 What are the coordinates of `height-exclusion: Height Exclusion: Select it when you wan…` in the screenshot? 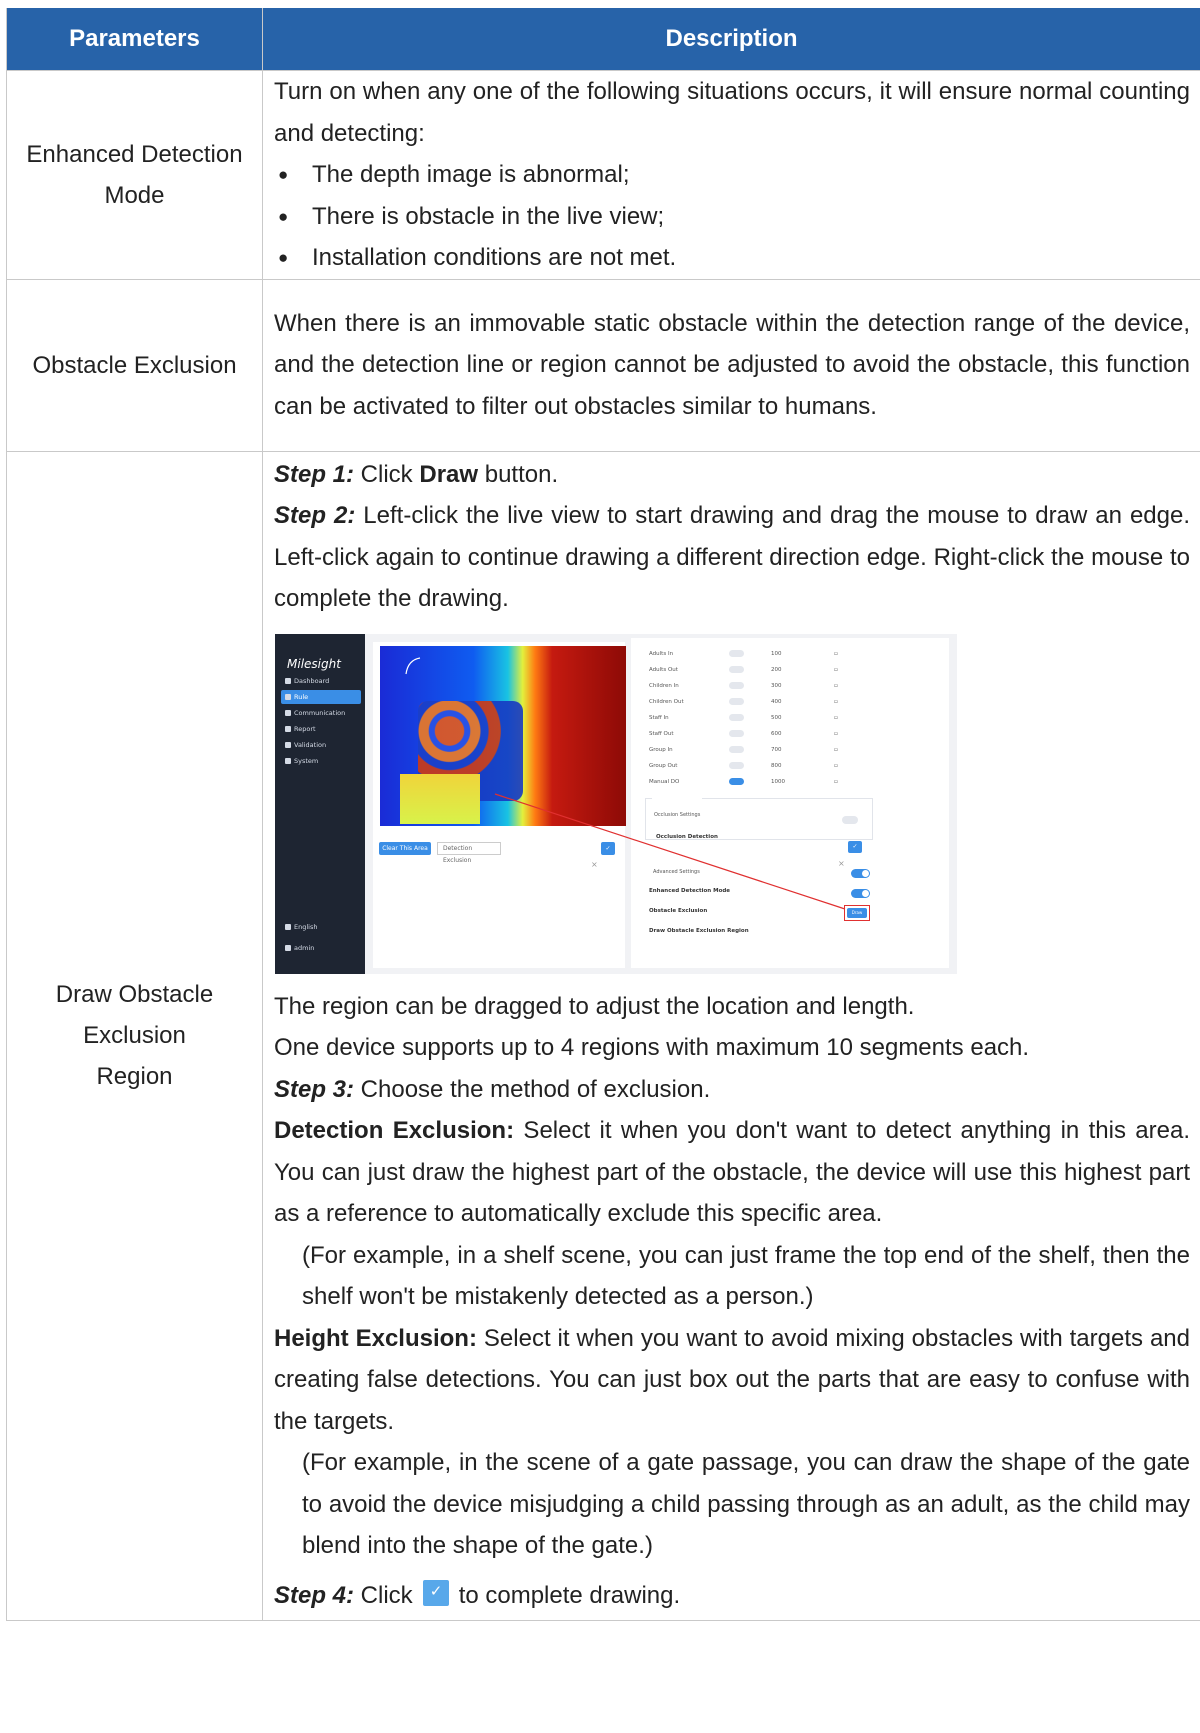 It's located at (732, 1379).